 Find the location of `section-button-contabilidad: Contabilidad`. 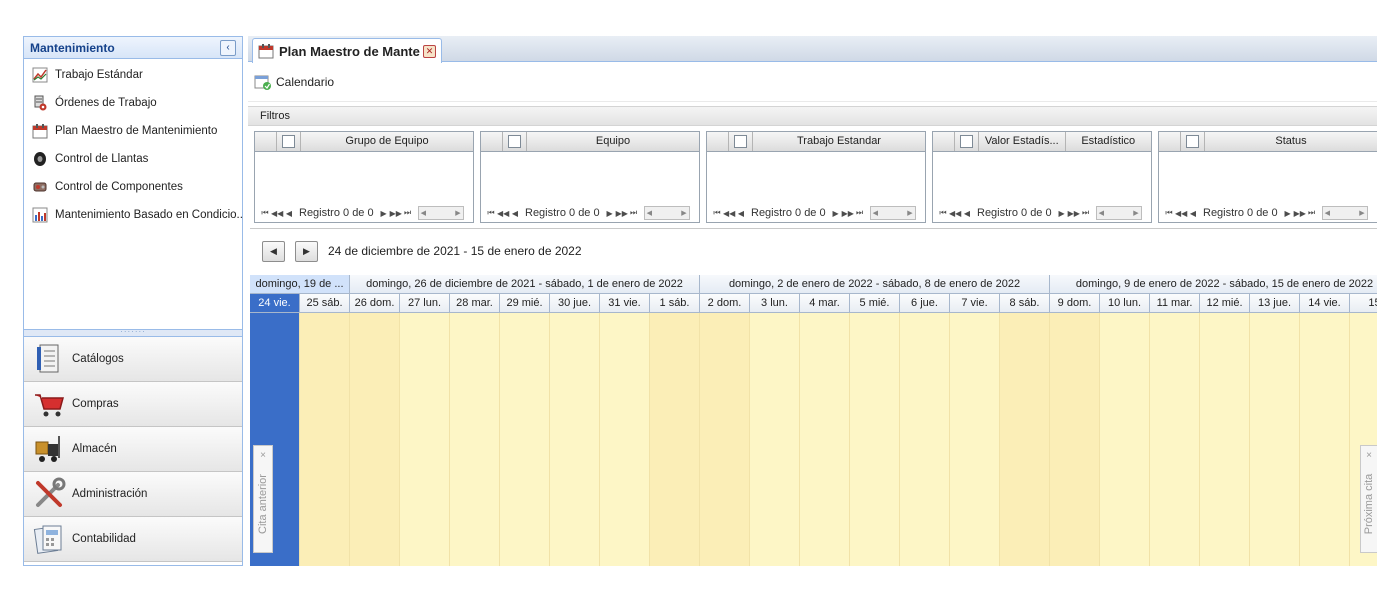

section-button-contabilidad: Contabilidad is located at coordinates (133, 539).